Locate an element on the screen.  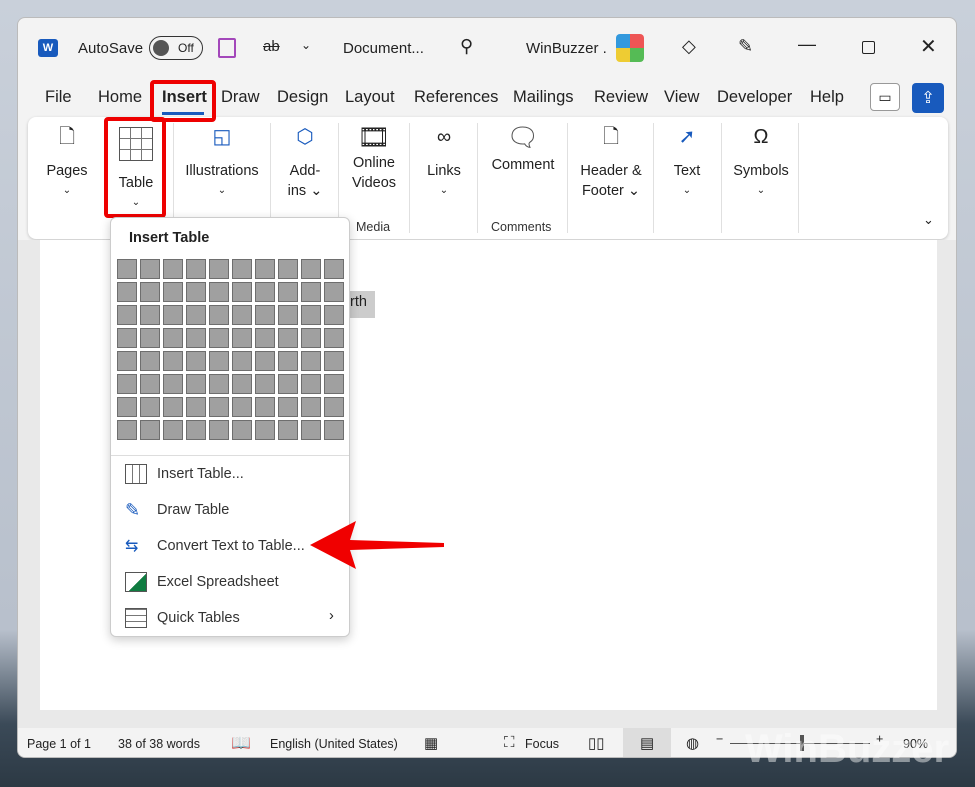
print-layout-button: ▤ is located at coordinates (647, 742).